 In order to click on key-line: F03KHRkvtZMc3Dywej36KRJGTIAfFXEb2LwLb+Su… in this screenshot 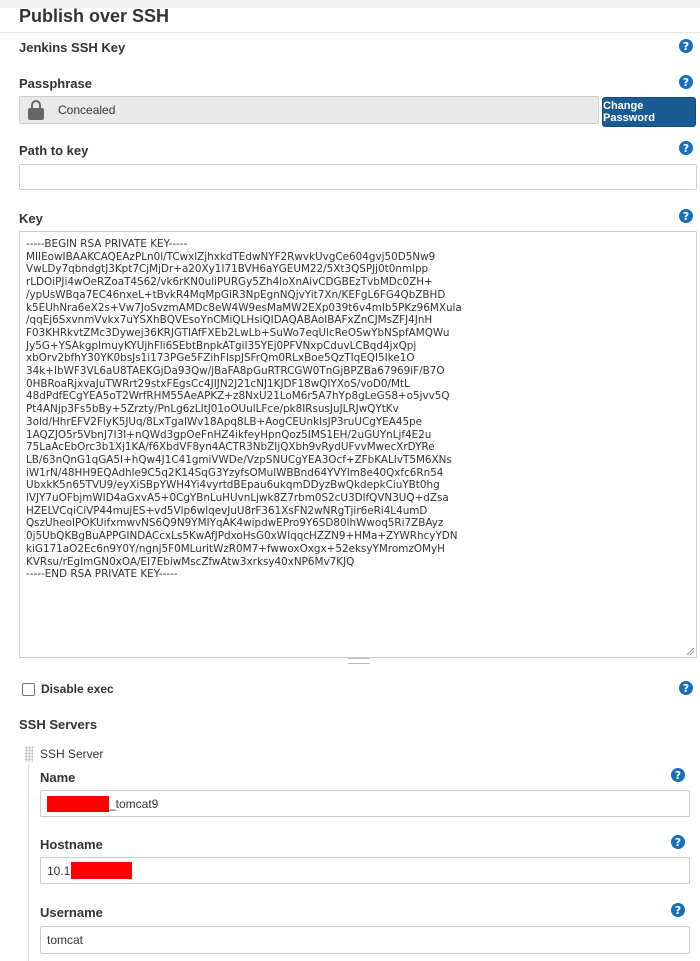, I will do `click(238, 332)`.